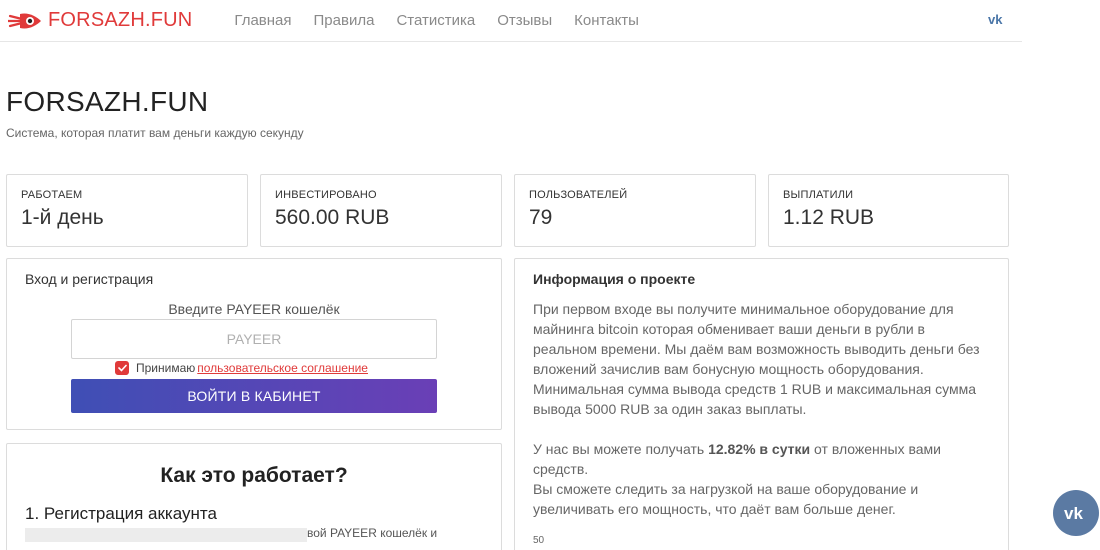  Describe the element at coordinates (62, 217) in the screenshot. I see `stat-value: 1-й день` at that location.